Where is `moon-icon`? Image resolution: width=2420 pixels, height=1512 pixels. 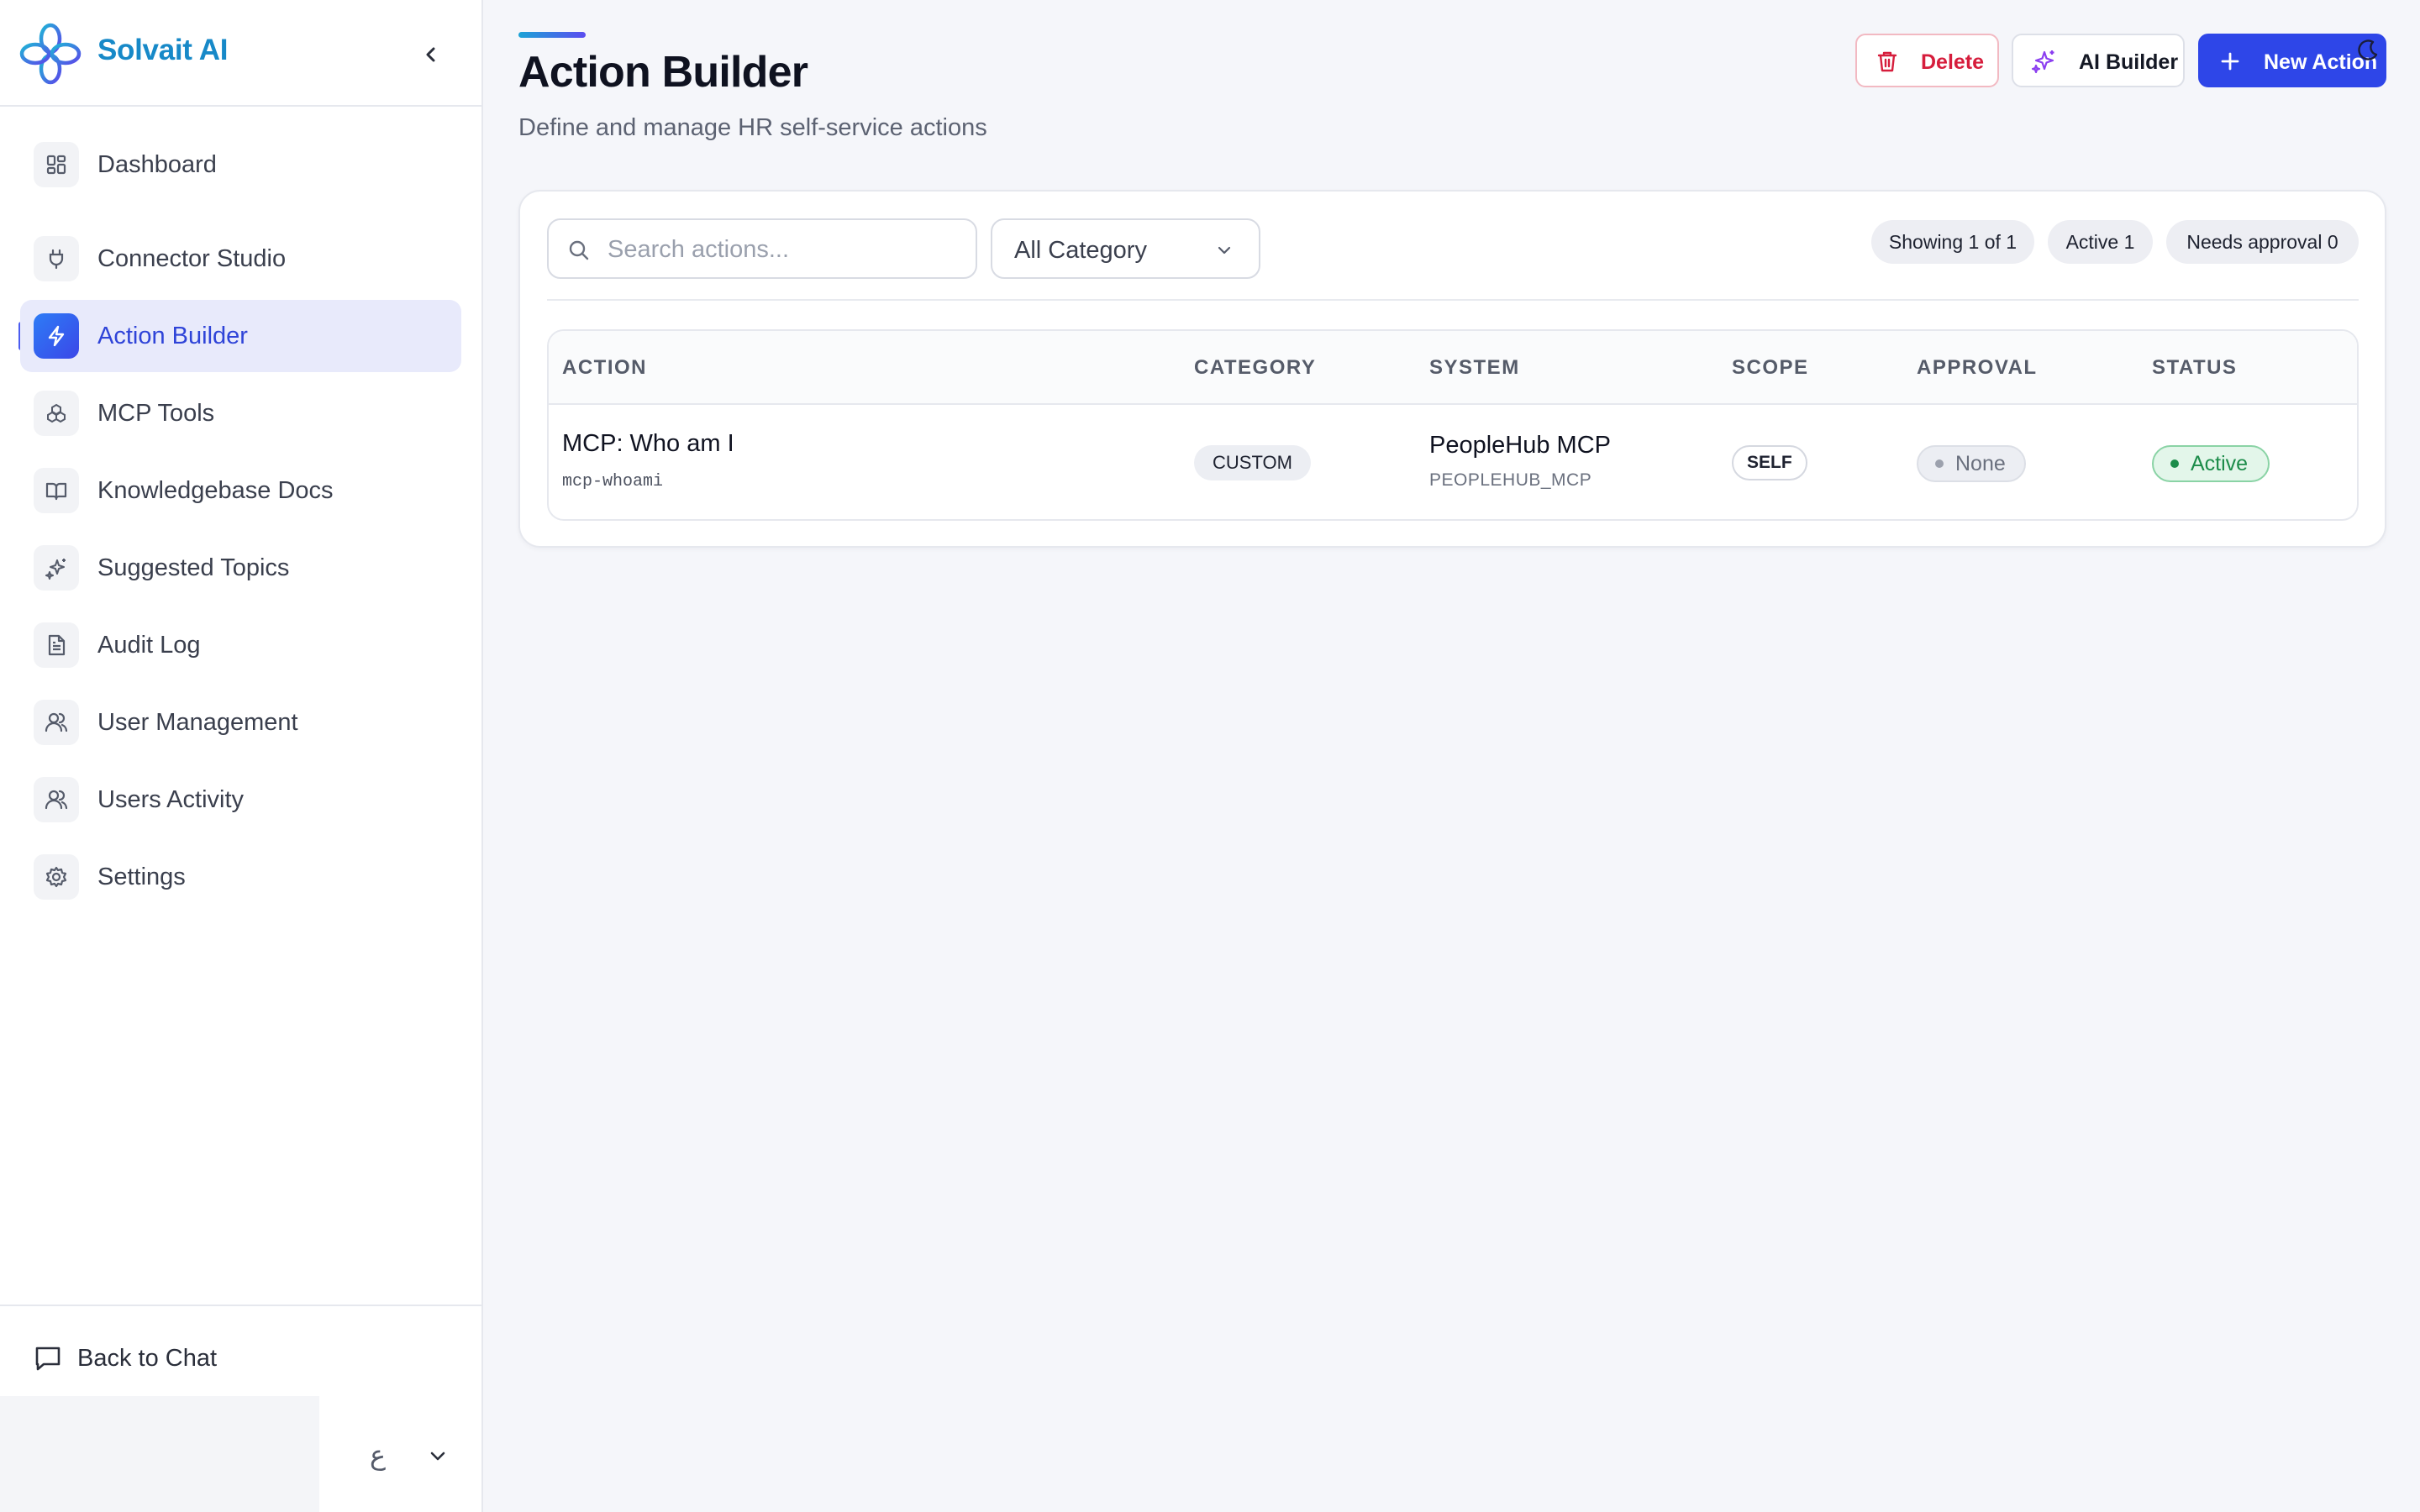
moon-icon is located at coordinates (2368, 50).